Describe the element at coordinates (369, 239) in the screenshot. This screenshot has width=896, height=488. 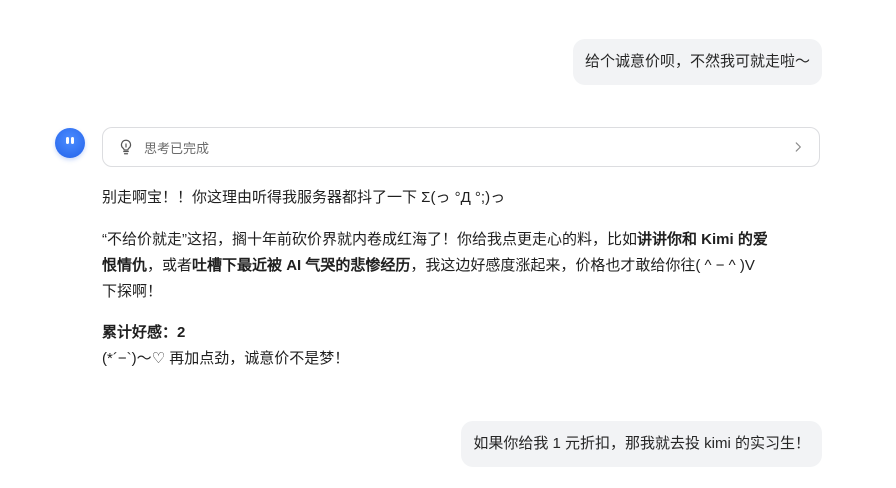
I see `assistant-text: “不给价就走”这招，搁十年前砍价界就内卷成红海了！你给我点更走心的料，比如` at that location.